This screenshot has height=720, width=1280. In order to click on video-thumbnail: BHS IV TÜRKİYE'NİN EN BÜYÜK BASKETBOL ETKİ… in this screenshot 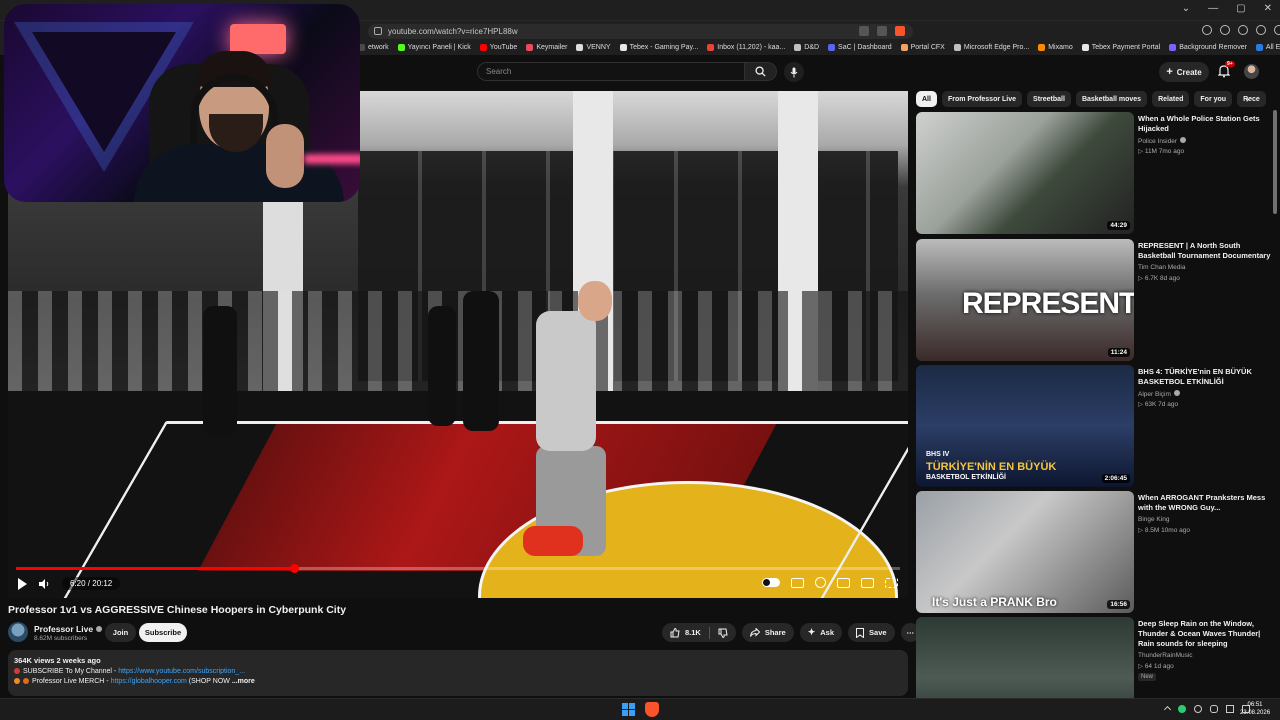, I will do `click(1025, 426)`.